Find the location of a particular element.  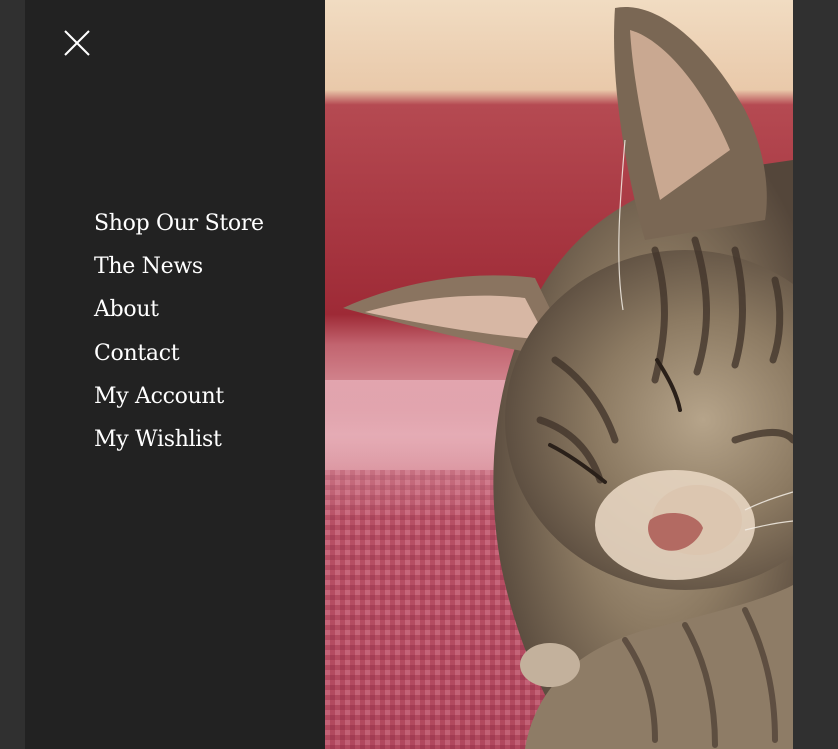

close-menu-button is located at coordinates (77, 43).